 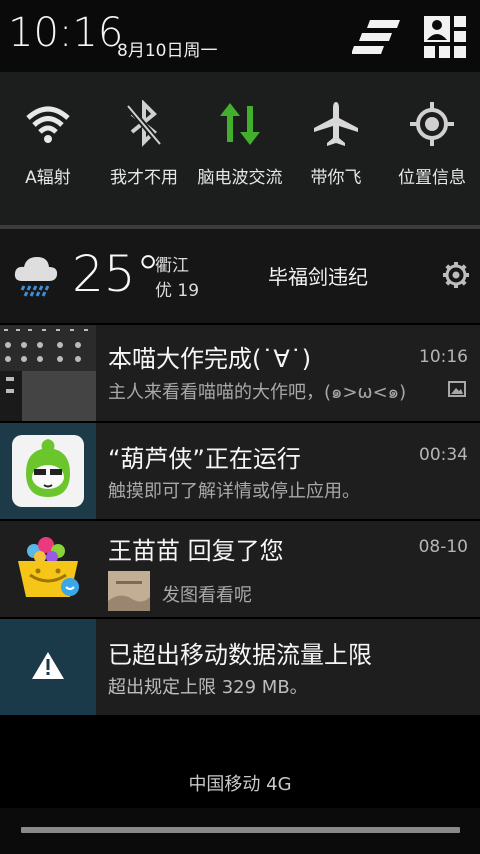 What do you see at coordinates (210, 359) in the screenshot?
I see `notification-title: 本喵大作完成(˙∀˙)` at bounding box center [210, 359].